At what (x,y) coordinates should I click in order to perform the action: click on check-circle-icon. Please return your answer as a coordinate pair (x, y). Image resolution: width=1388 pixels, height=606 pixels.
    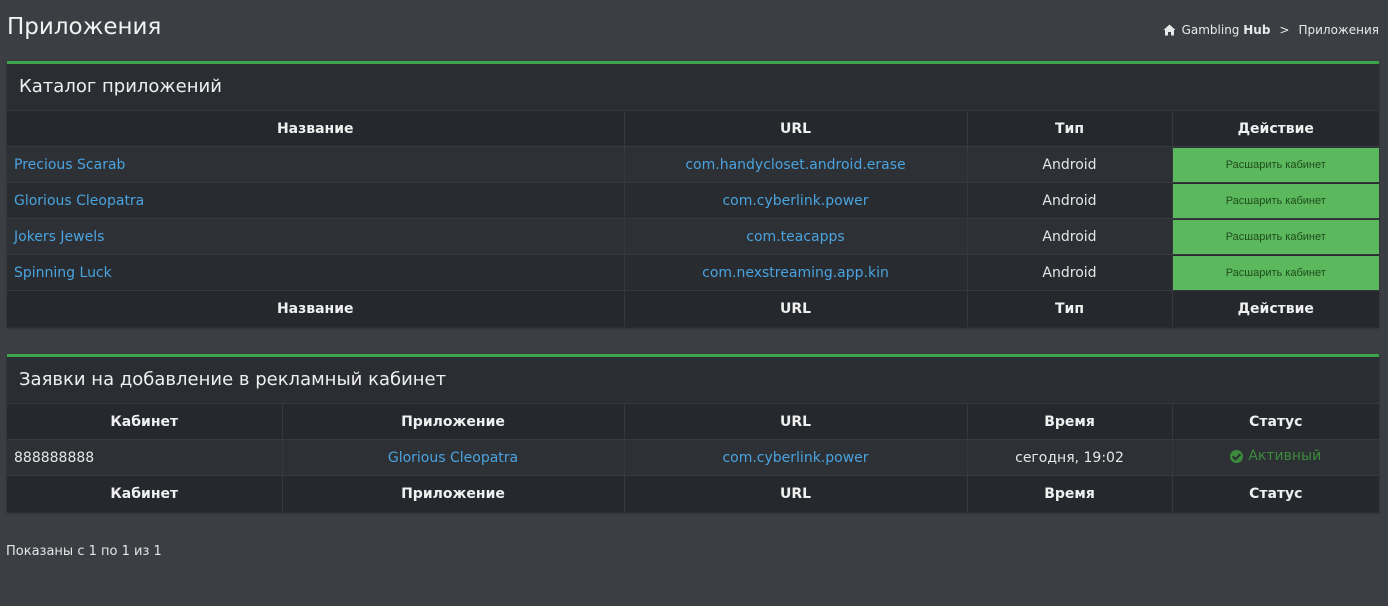
    Looking at the image, I should click on (1237, 456).